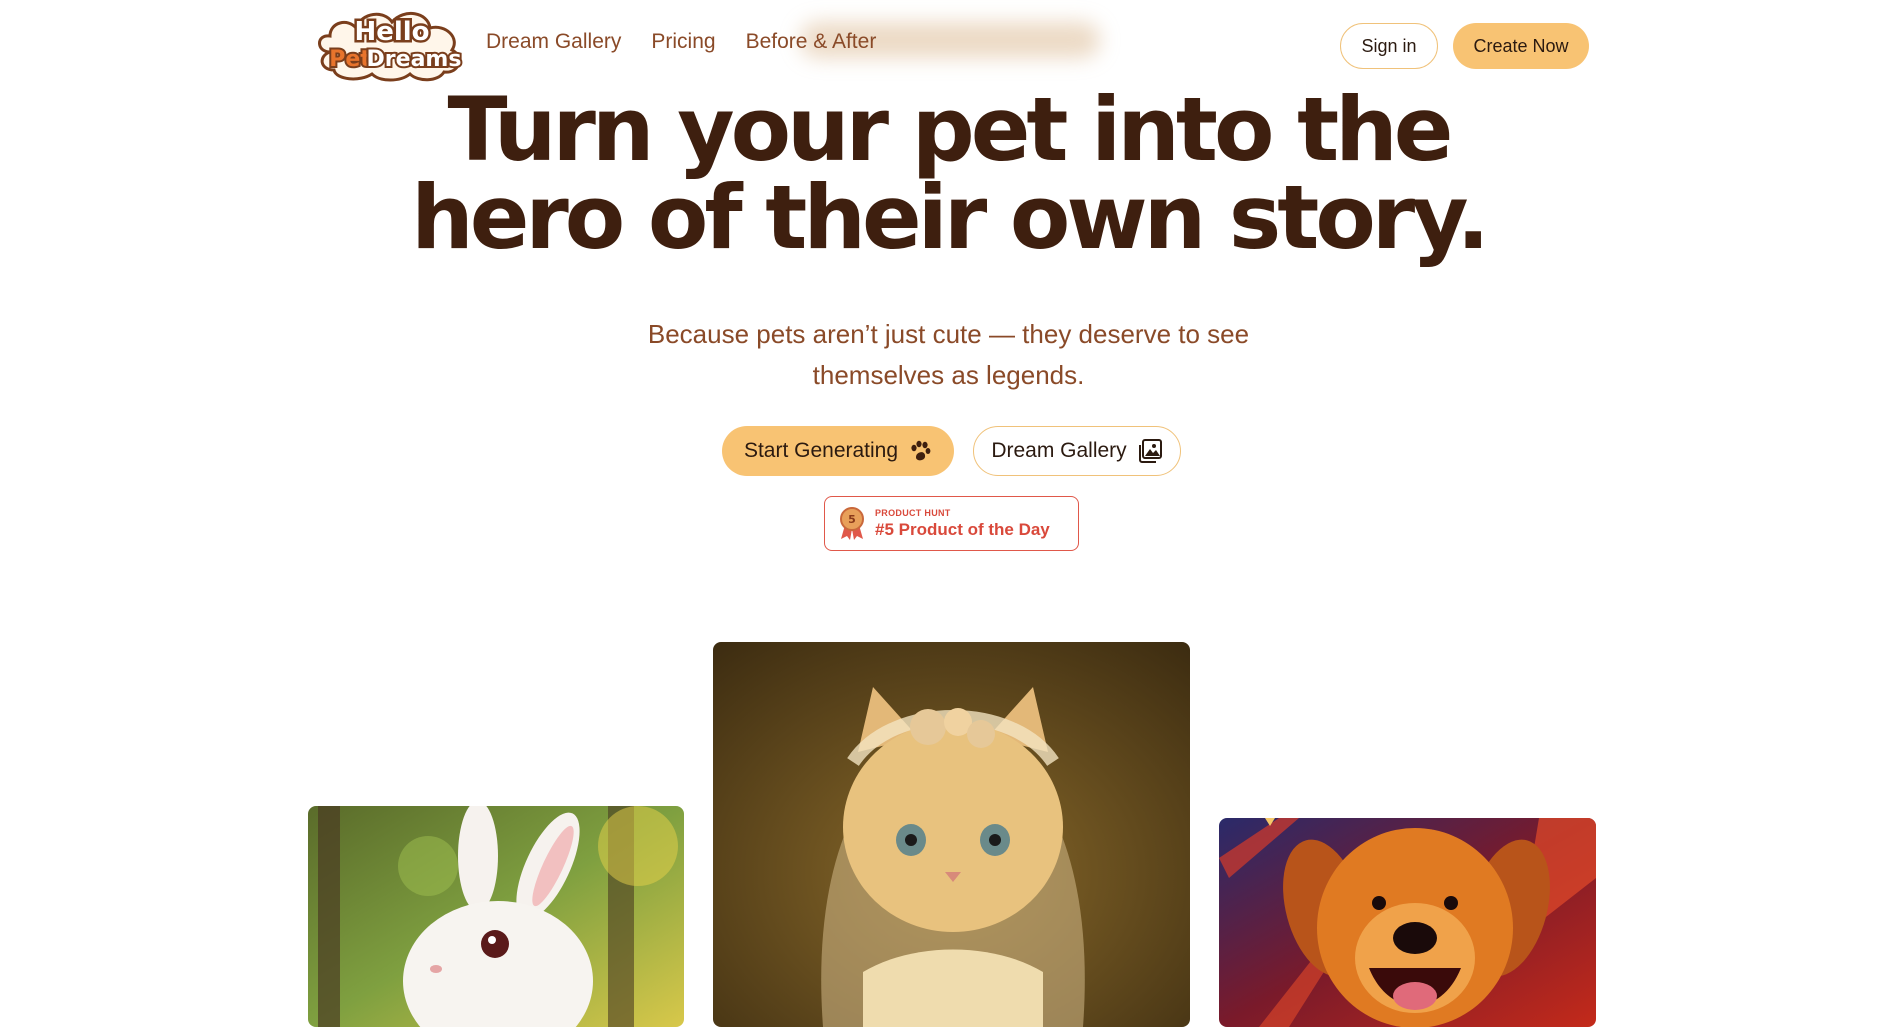  What do you see at coordinates (1521, 46) in the screenshot?
I see `create-now-button: Create Now` at bounding box center [1521, 46].